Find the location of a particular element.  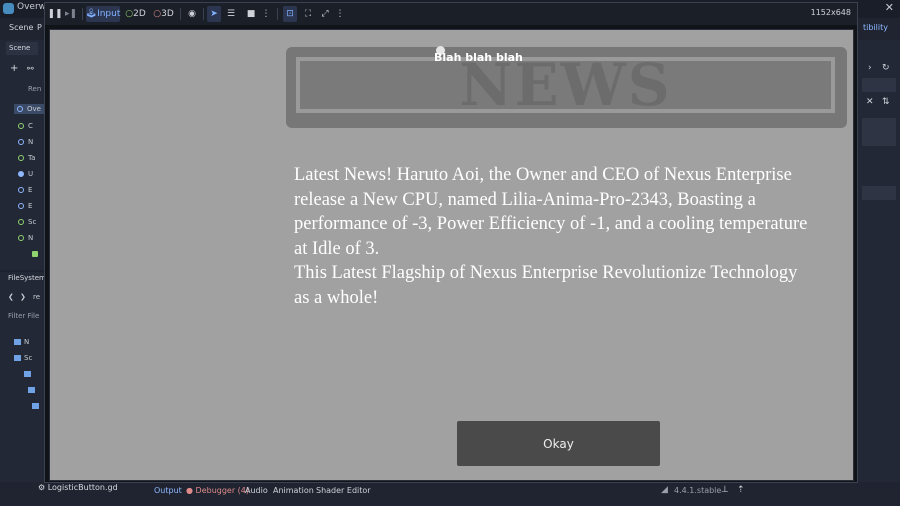

tree-item: U is located at coordinates (25, 174).